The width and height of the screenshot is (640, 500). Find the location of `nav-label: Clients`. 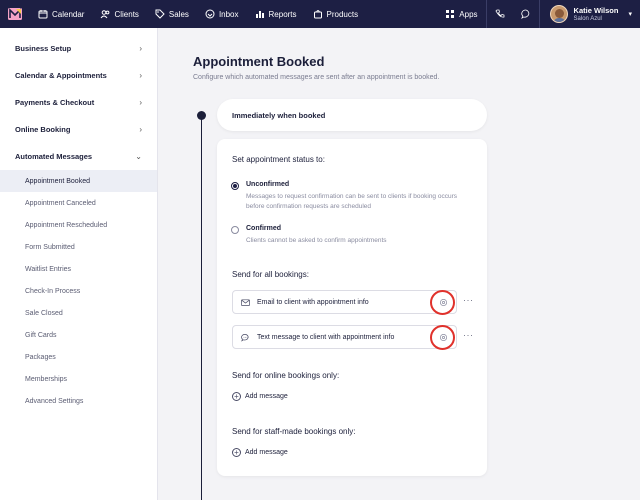

nav-label: Clients is located at coordinates (126, 14).